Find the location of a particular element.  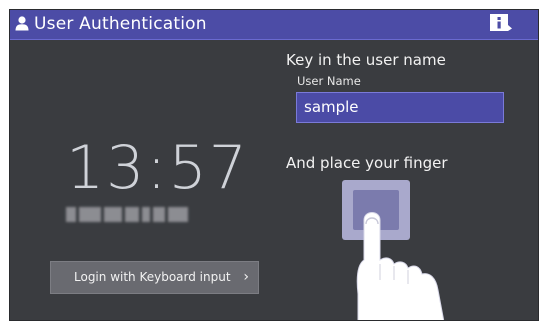

info-icon is located at coordinates (501, 23).